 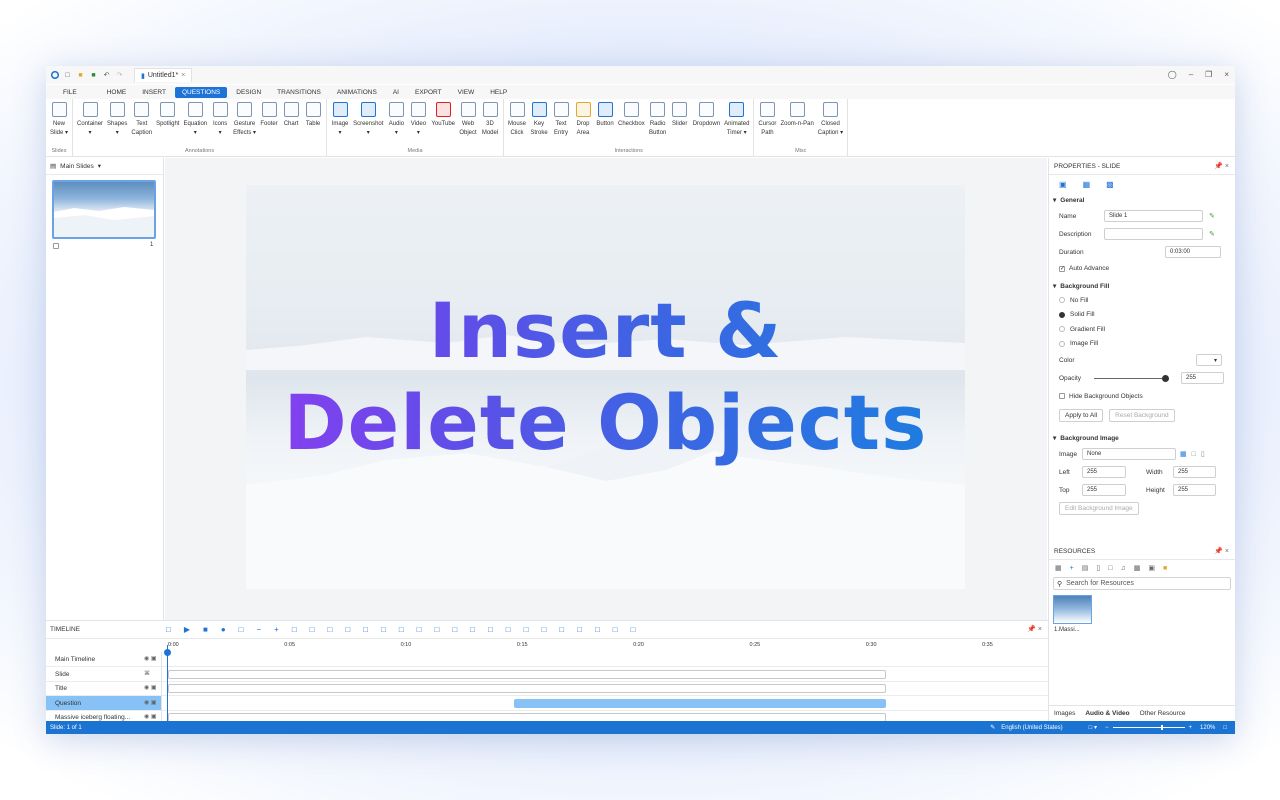 I want to click on fill-option-no-fill: No Fill, so click(x=1142, y=300).